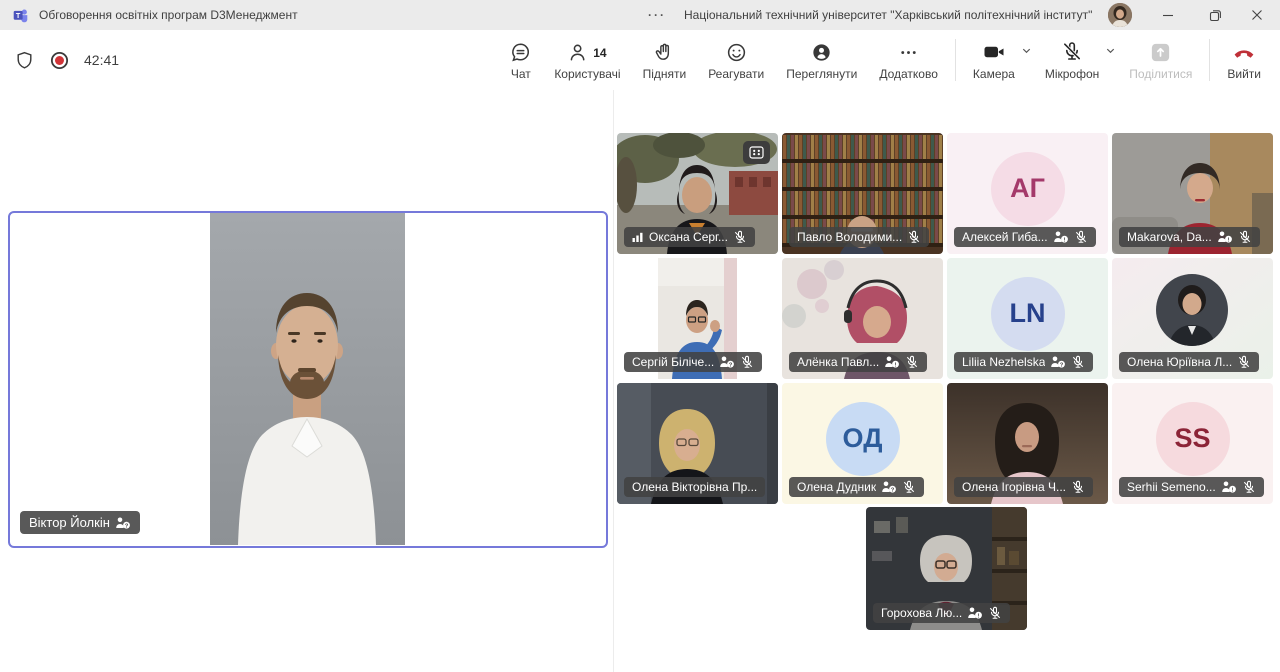 The image size is (1280, 672). What do you see at coordinates (80, 522) in the screenshot?
I see `participant-nameplate: Віктор Йолкін ?` at bounding box center [80, 522].